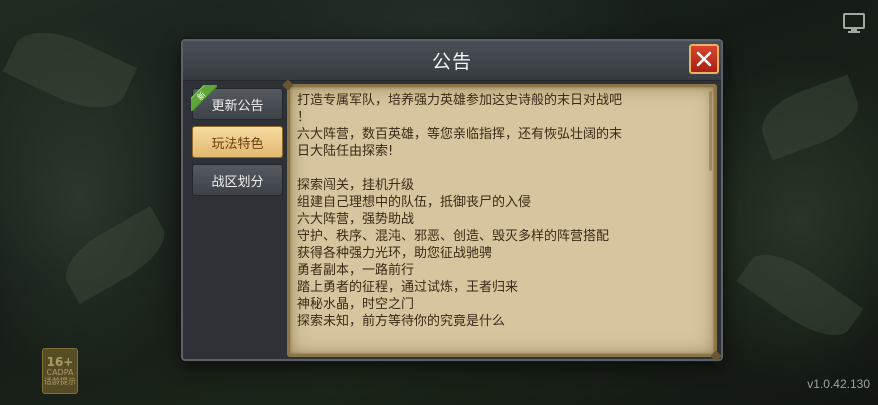 This screenshot has width=878, height=405. I want to click on new-badge-label: 新, so click(204, 98).